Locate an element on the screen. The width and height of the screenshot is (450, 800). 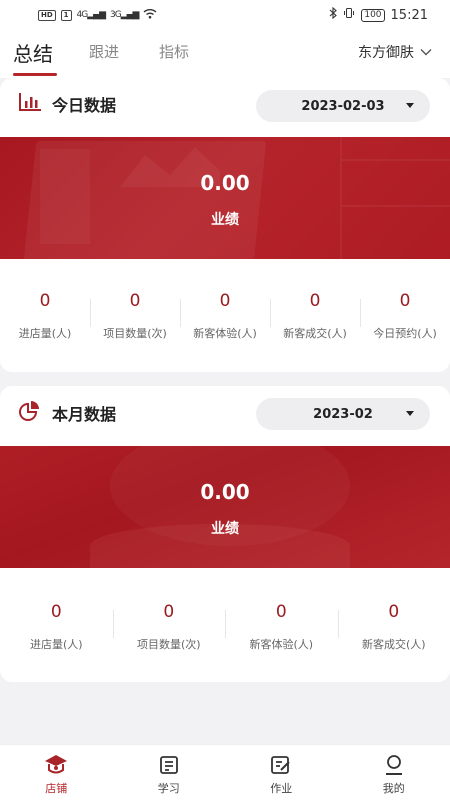
today-revenue-amount: 0.00 is located at coordinates (225, 183).